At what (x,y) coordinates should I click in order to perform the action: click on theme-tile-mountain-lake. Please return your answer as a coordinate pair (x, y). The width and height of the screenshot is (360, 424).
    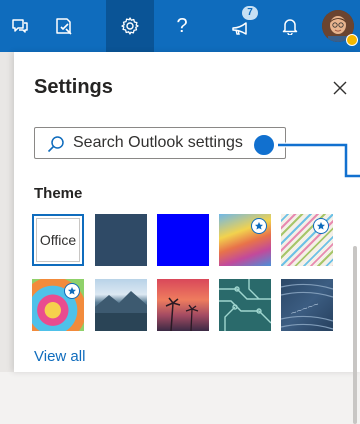
    Looking at the image, I should click on (121, 305).